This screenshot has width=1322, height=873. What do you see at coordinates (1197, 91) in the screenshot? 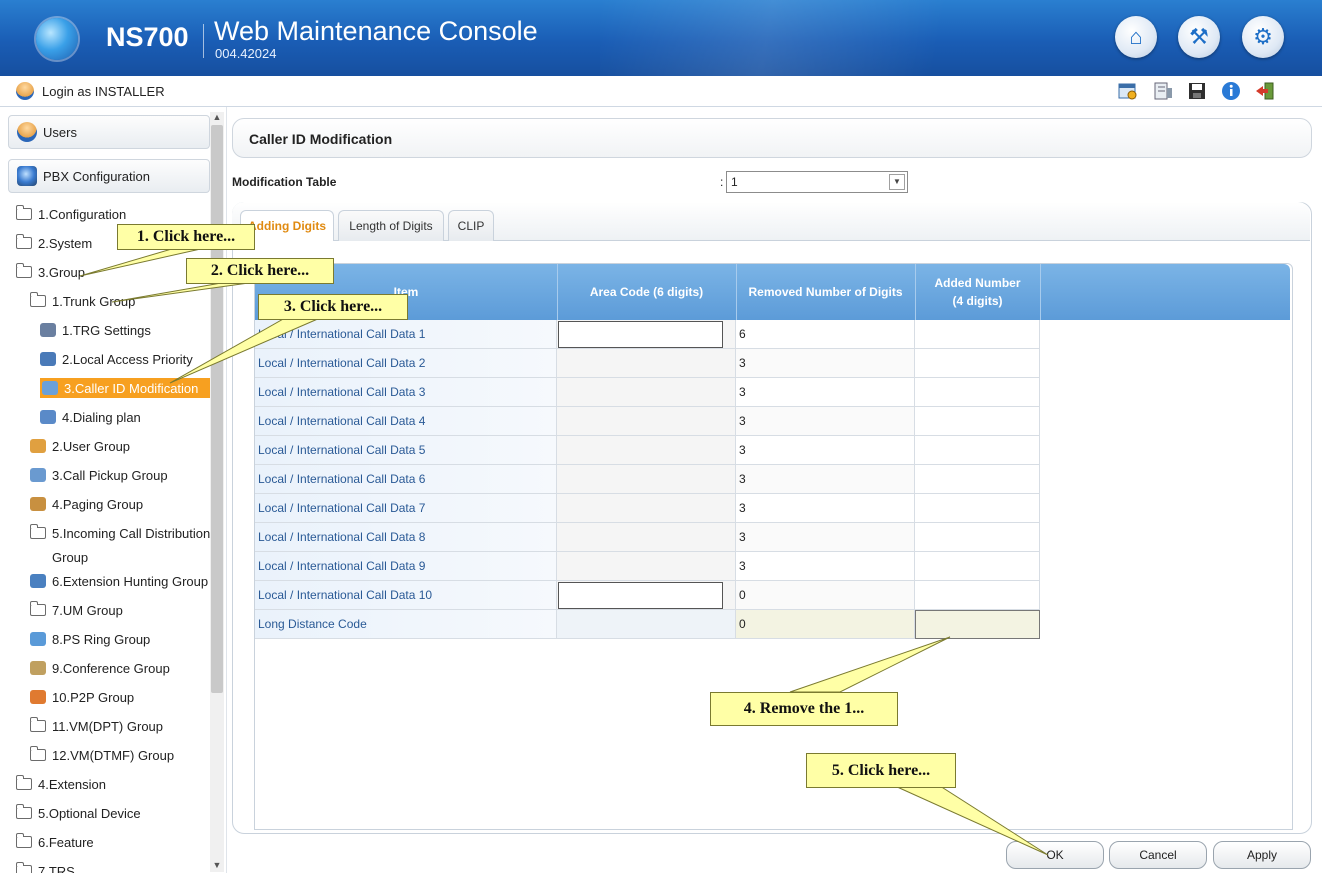
I see `save-icon` at bounding box center [1197, 91].